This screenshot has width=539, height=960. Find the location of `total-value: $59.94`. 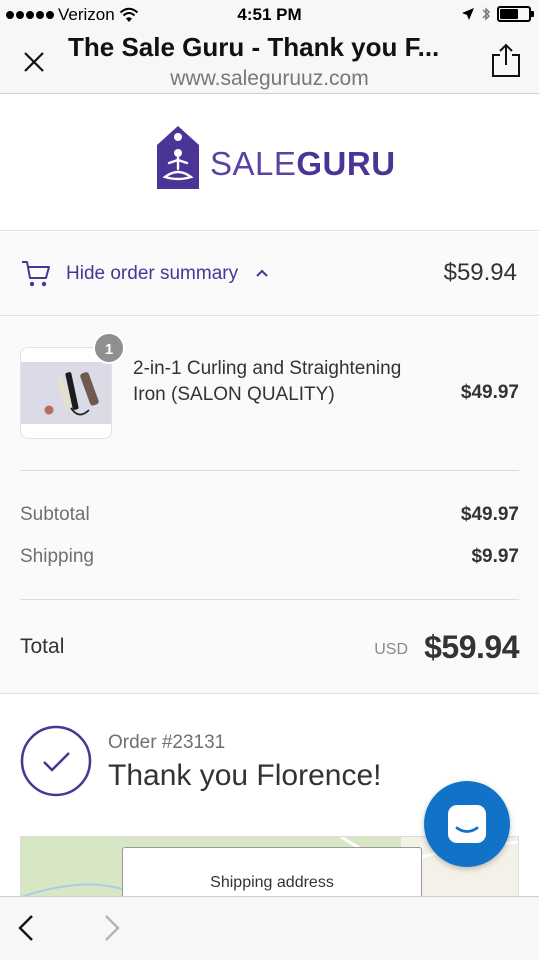

total-value: $59.94 is located at coordinates (471, 647).